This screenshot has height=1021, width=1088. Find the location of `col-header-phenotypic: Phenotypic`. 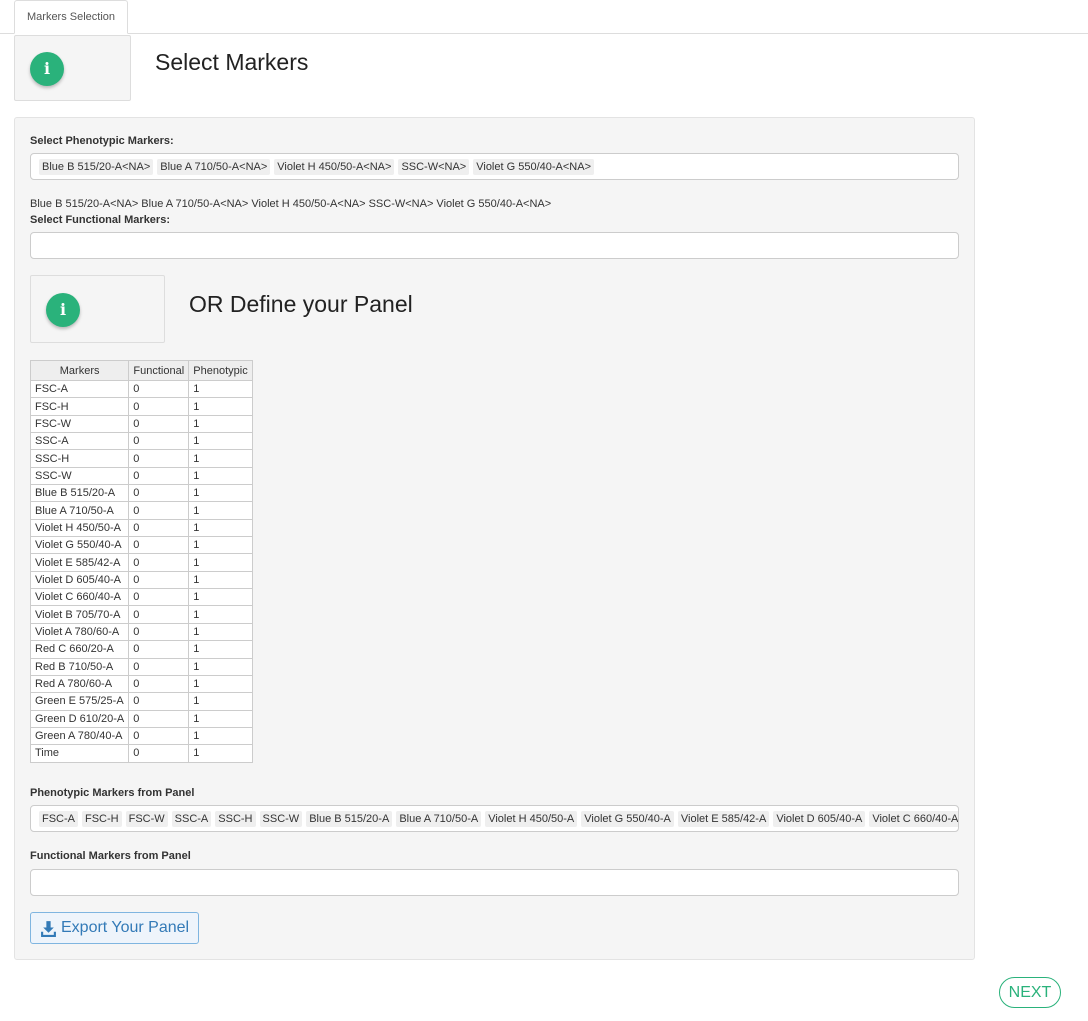

col-header-phenotypic: Phenotypic is located at coordinates (220, 370).